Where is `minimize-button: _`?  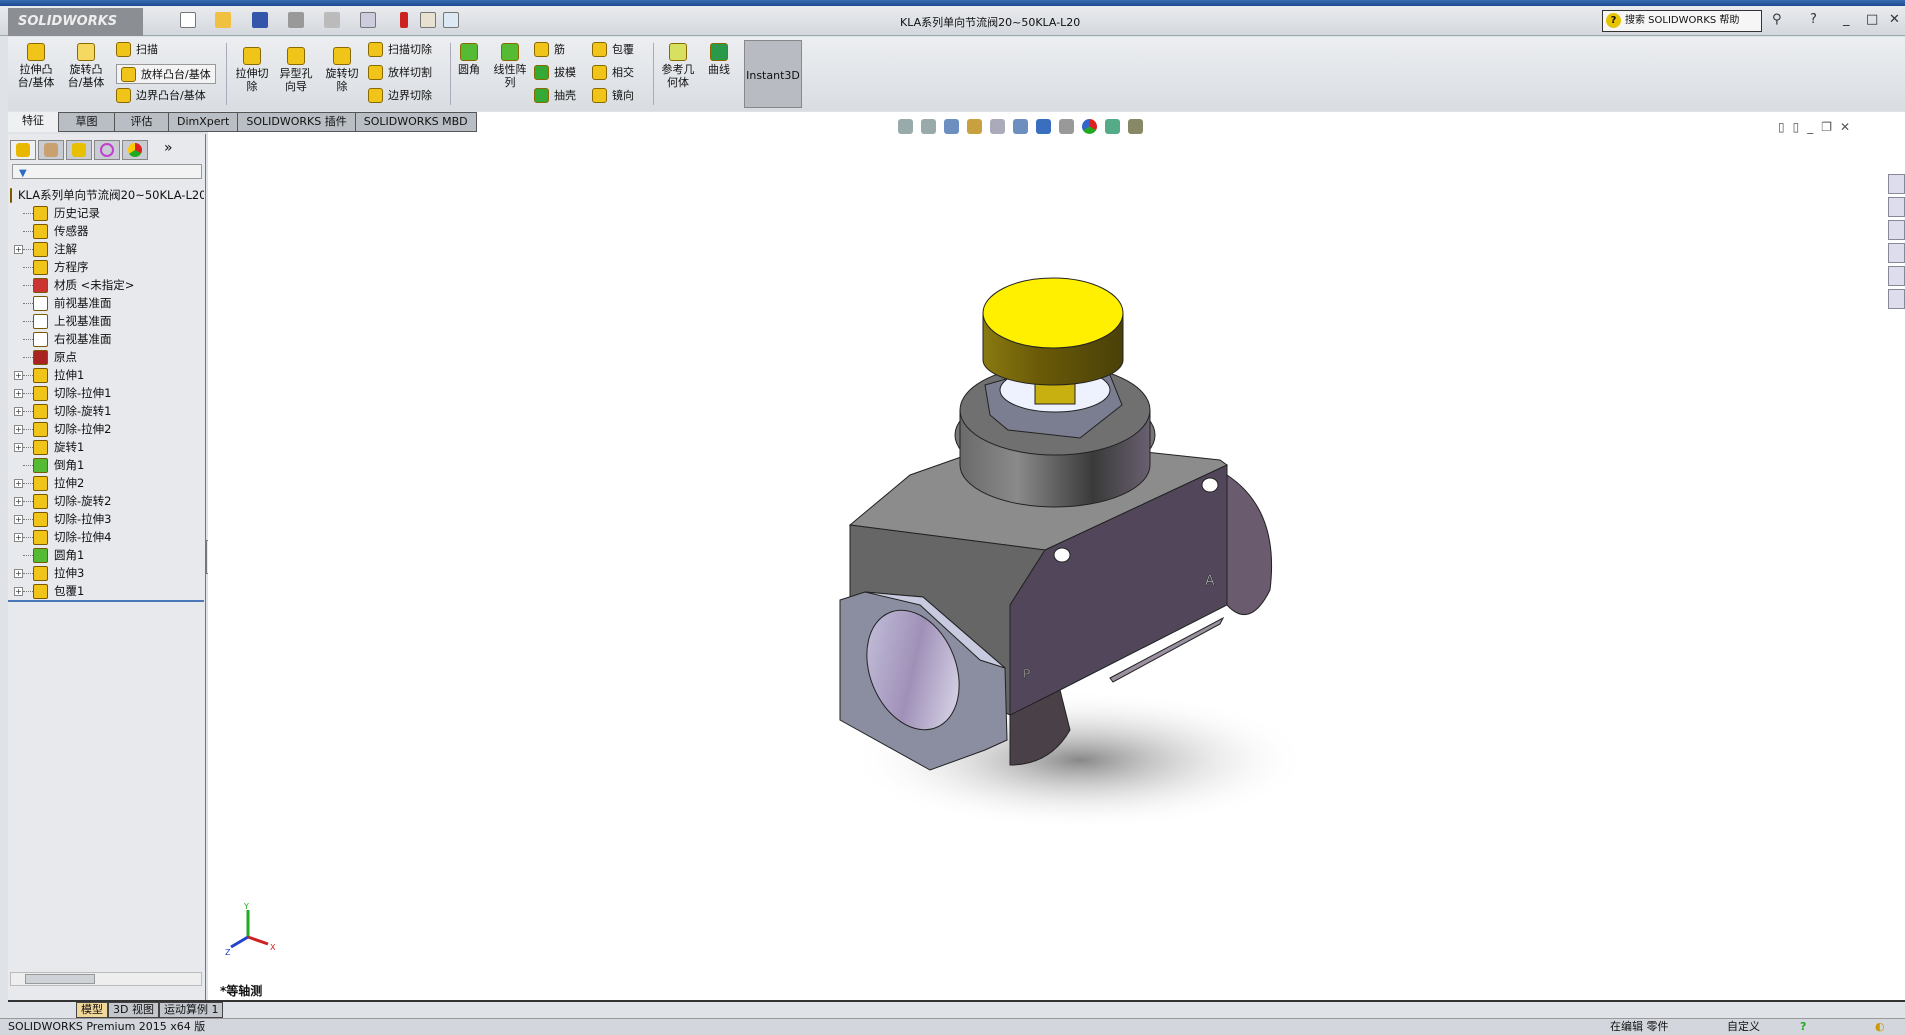 minimize-button: _ is located at coordinates (1846, 19).